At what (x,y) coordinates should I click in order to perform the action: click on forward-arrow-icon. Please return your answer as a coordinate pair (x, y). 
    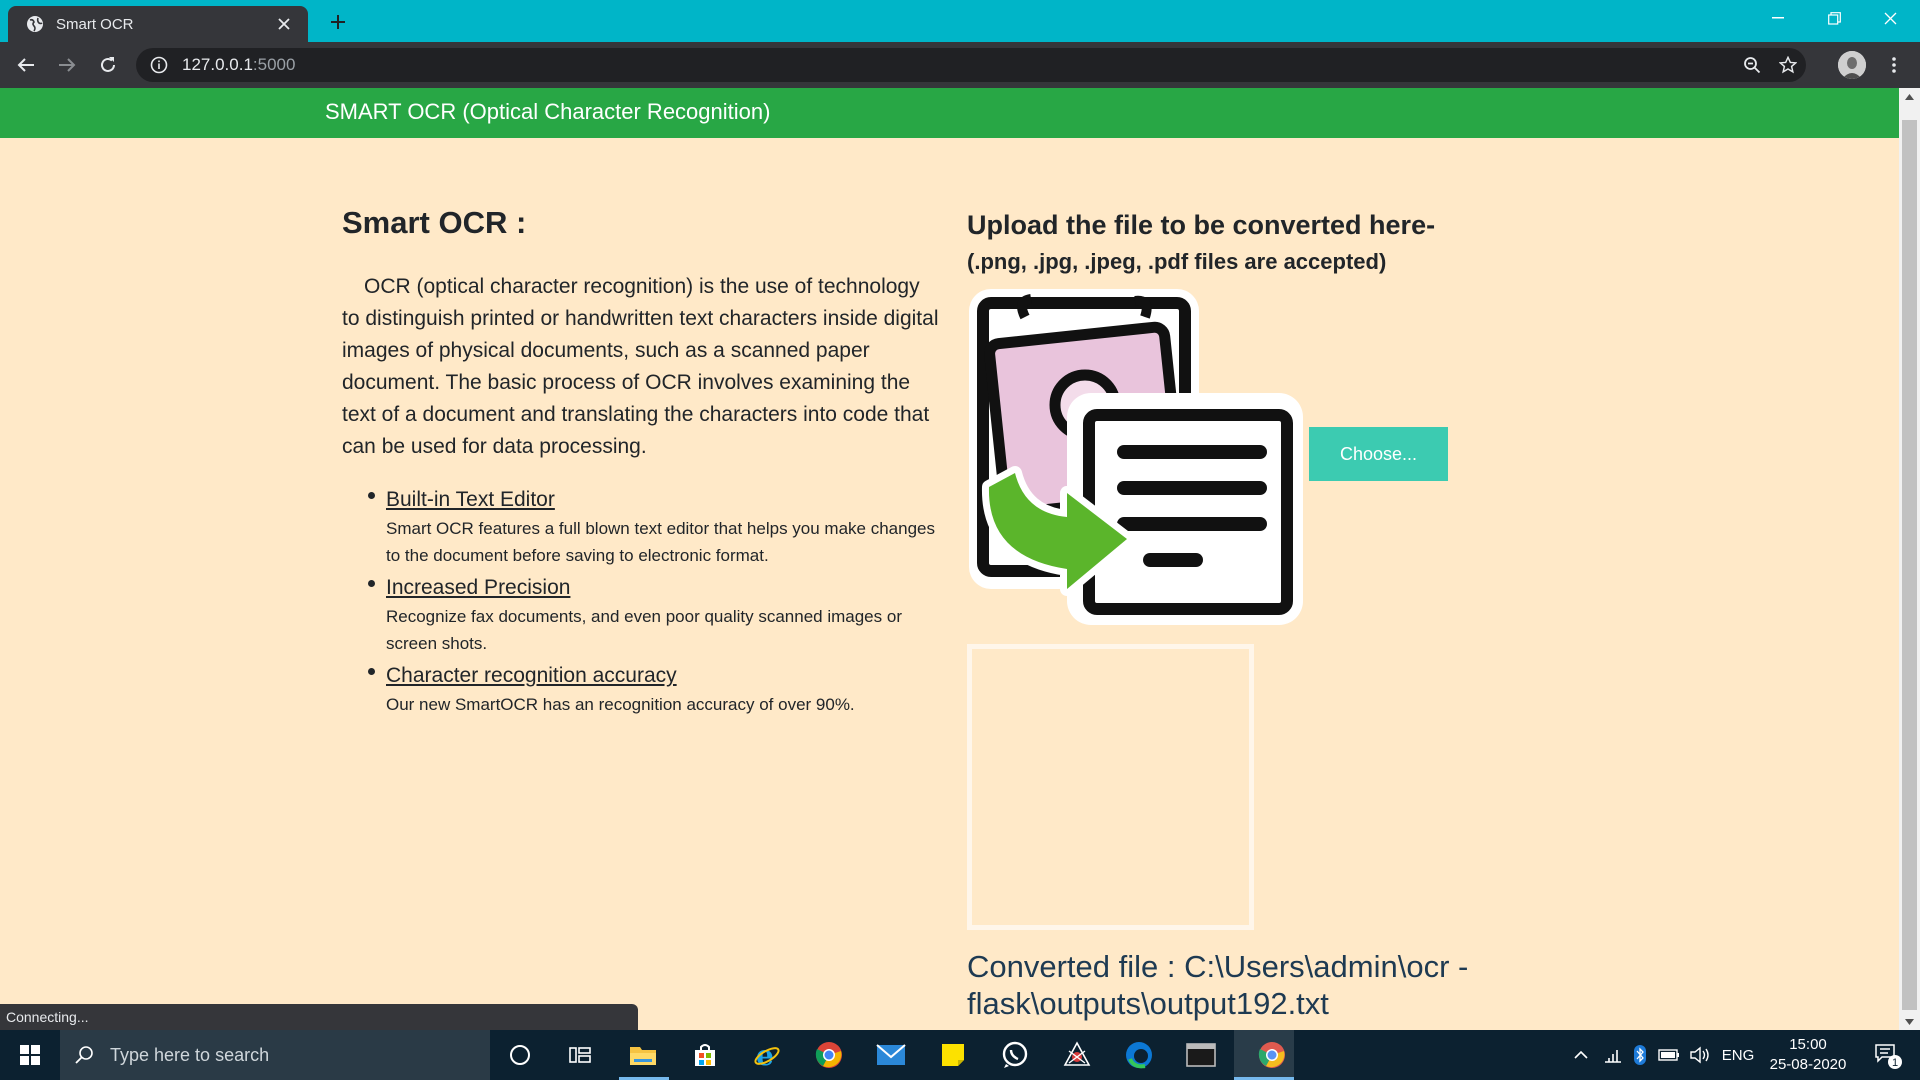
    Looking at the image, I should click on (67, 65).